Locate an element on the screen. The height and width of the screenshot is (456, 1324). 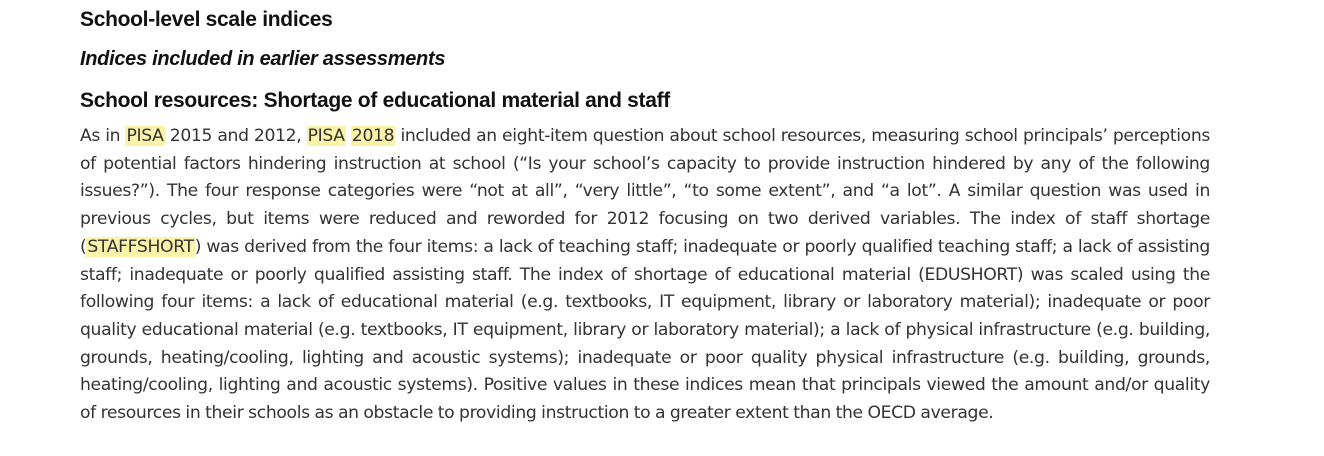
body-text: As in is located at coordinates (103, 136).